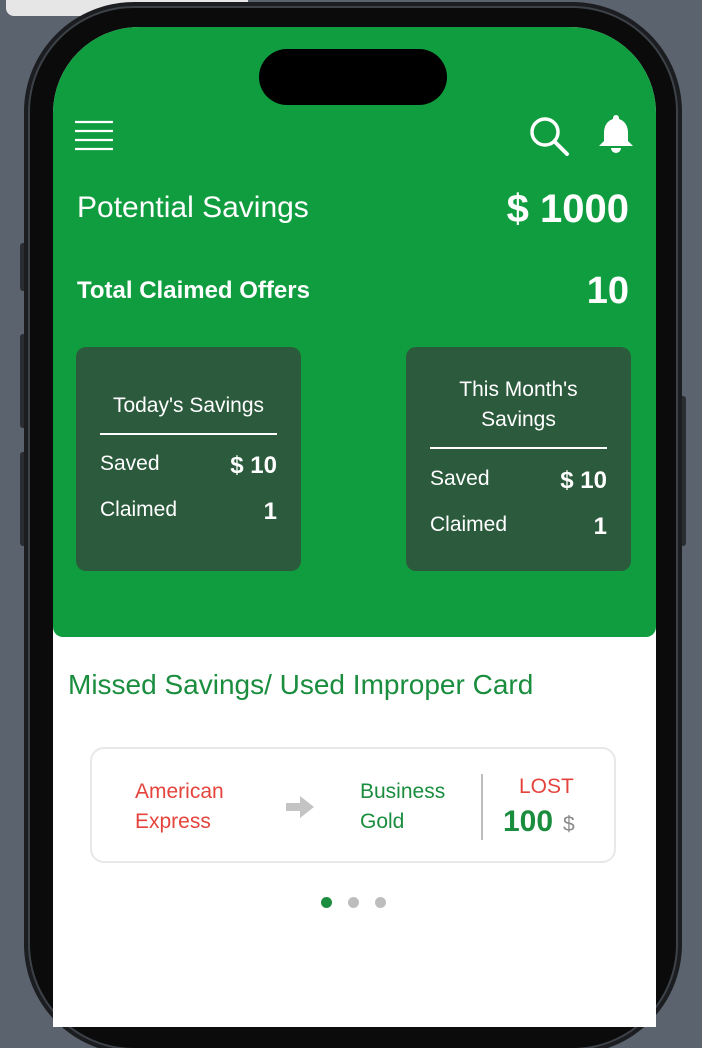 The height and width of the screenshot is (1048, 702). Describe the element at coordinates (301, 684) in the screenshot. I see `missed-savings-title: Missed Savings/ Used Improper Card` at that location.